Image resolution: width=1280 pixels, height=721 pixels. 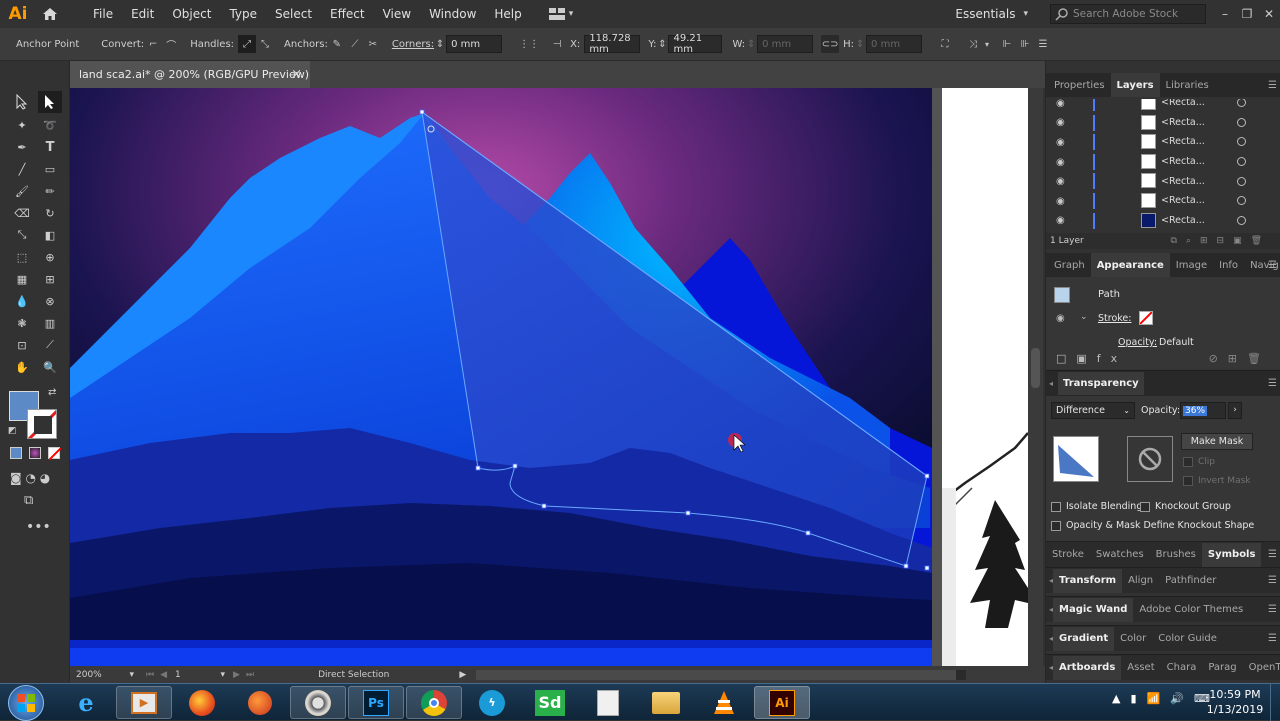 I want to click on connect-anchor-icon: ⟋, so click(x=355, y=44).